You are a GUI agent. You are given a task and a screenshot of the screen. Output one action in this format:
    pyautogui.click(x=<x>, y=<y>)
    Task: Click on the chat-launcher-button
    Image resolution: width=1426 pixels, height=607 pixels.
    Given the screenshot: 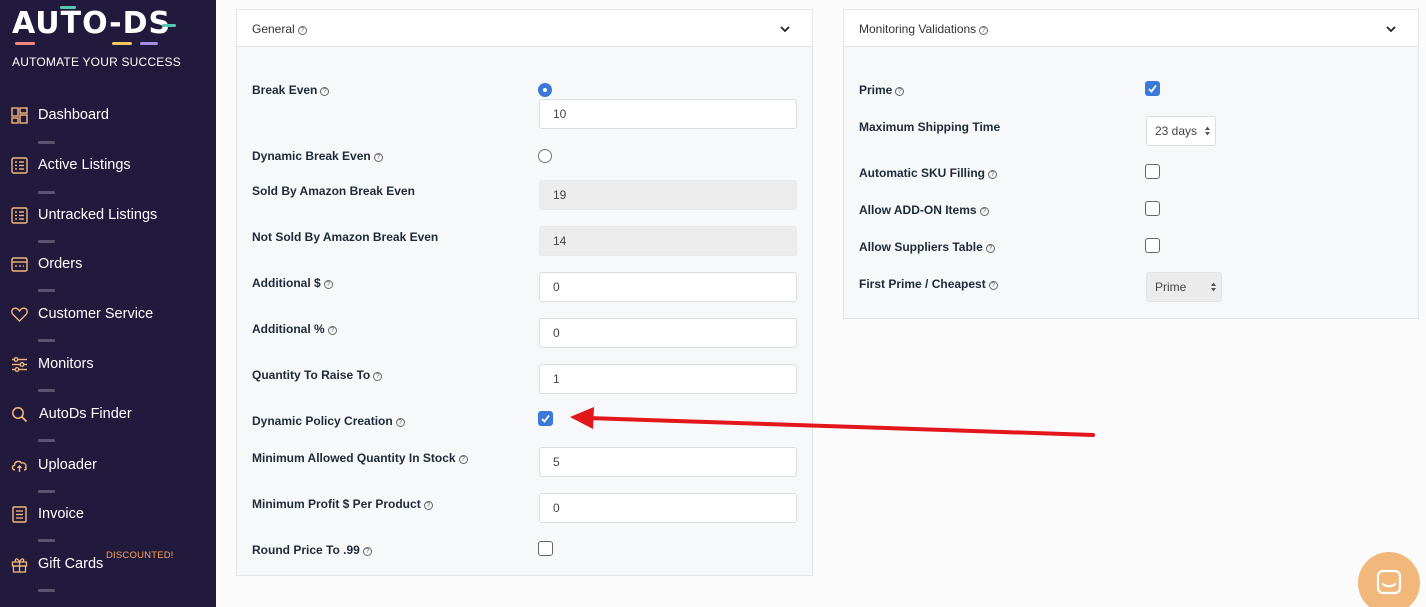 What is the action you would take?
    pyautogui.click(x=1389, y=579)
    